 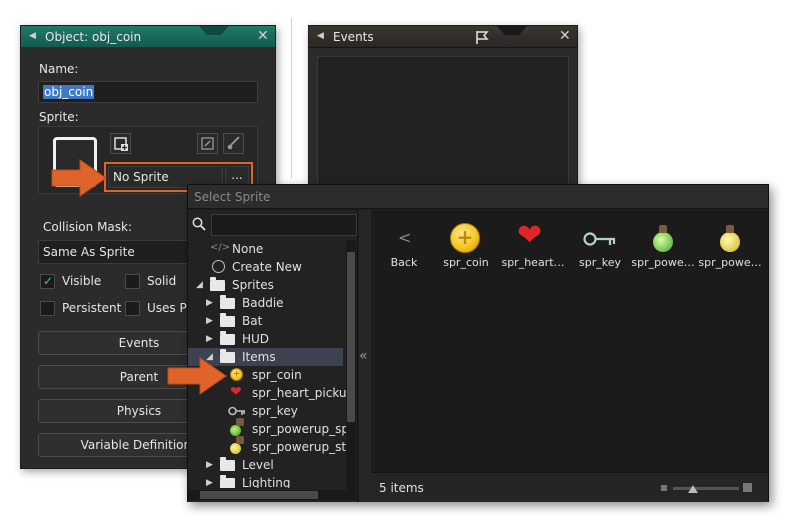 I want to click on tree-item-none: </> None, so click(x=265, y=249).